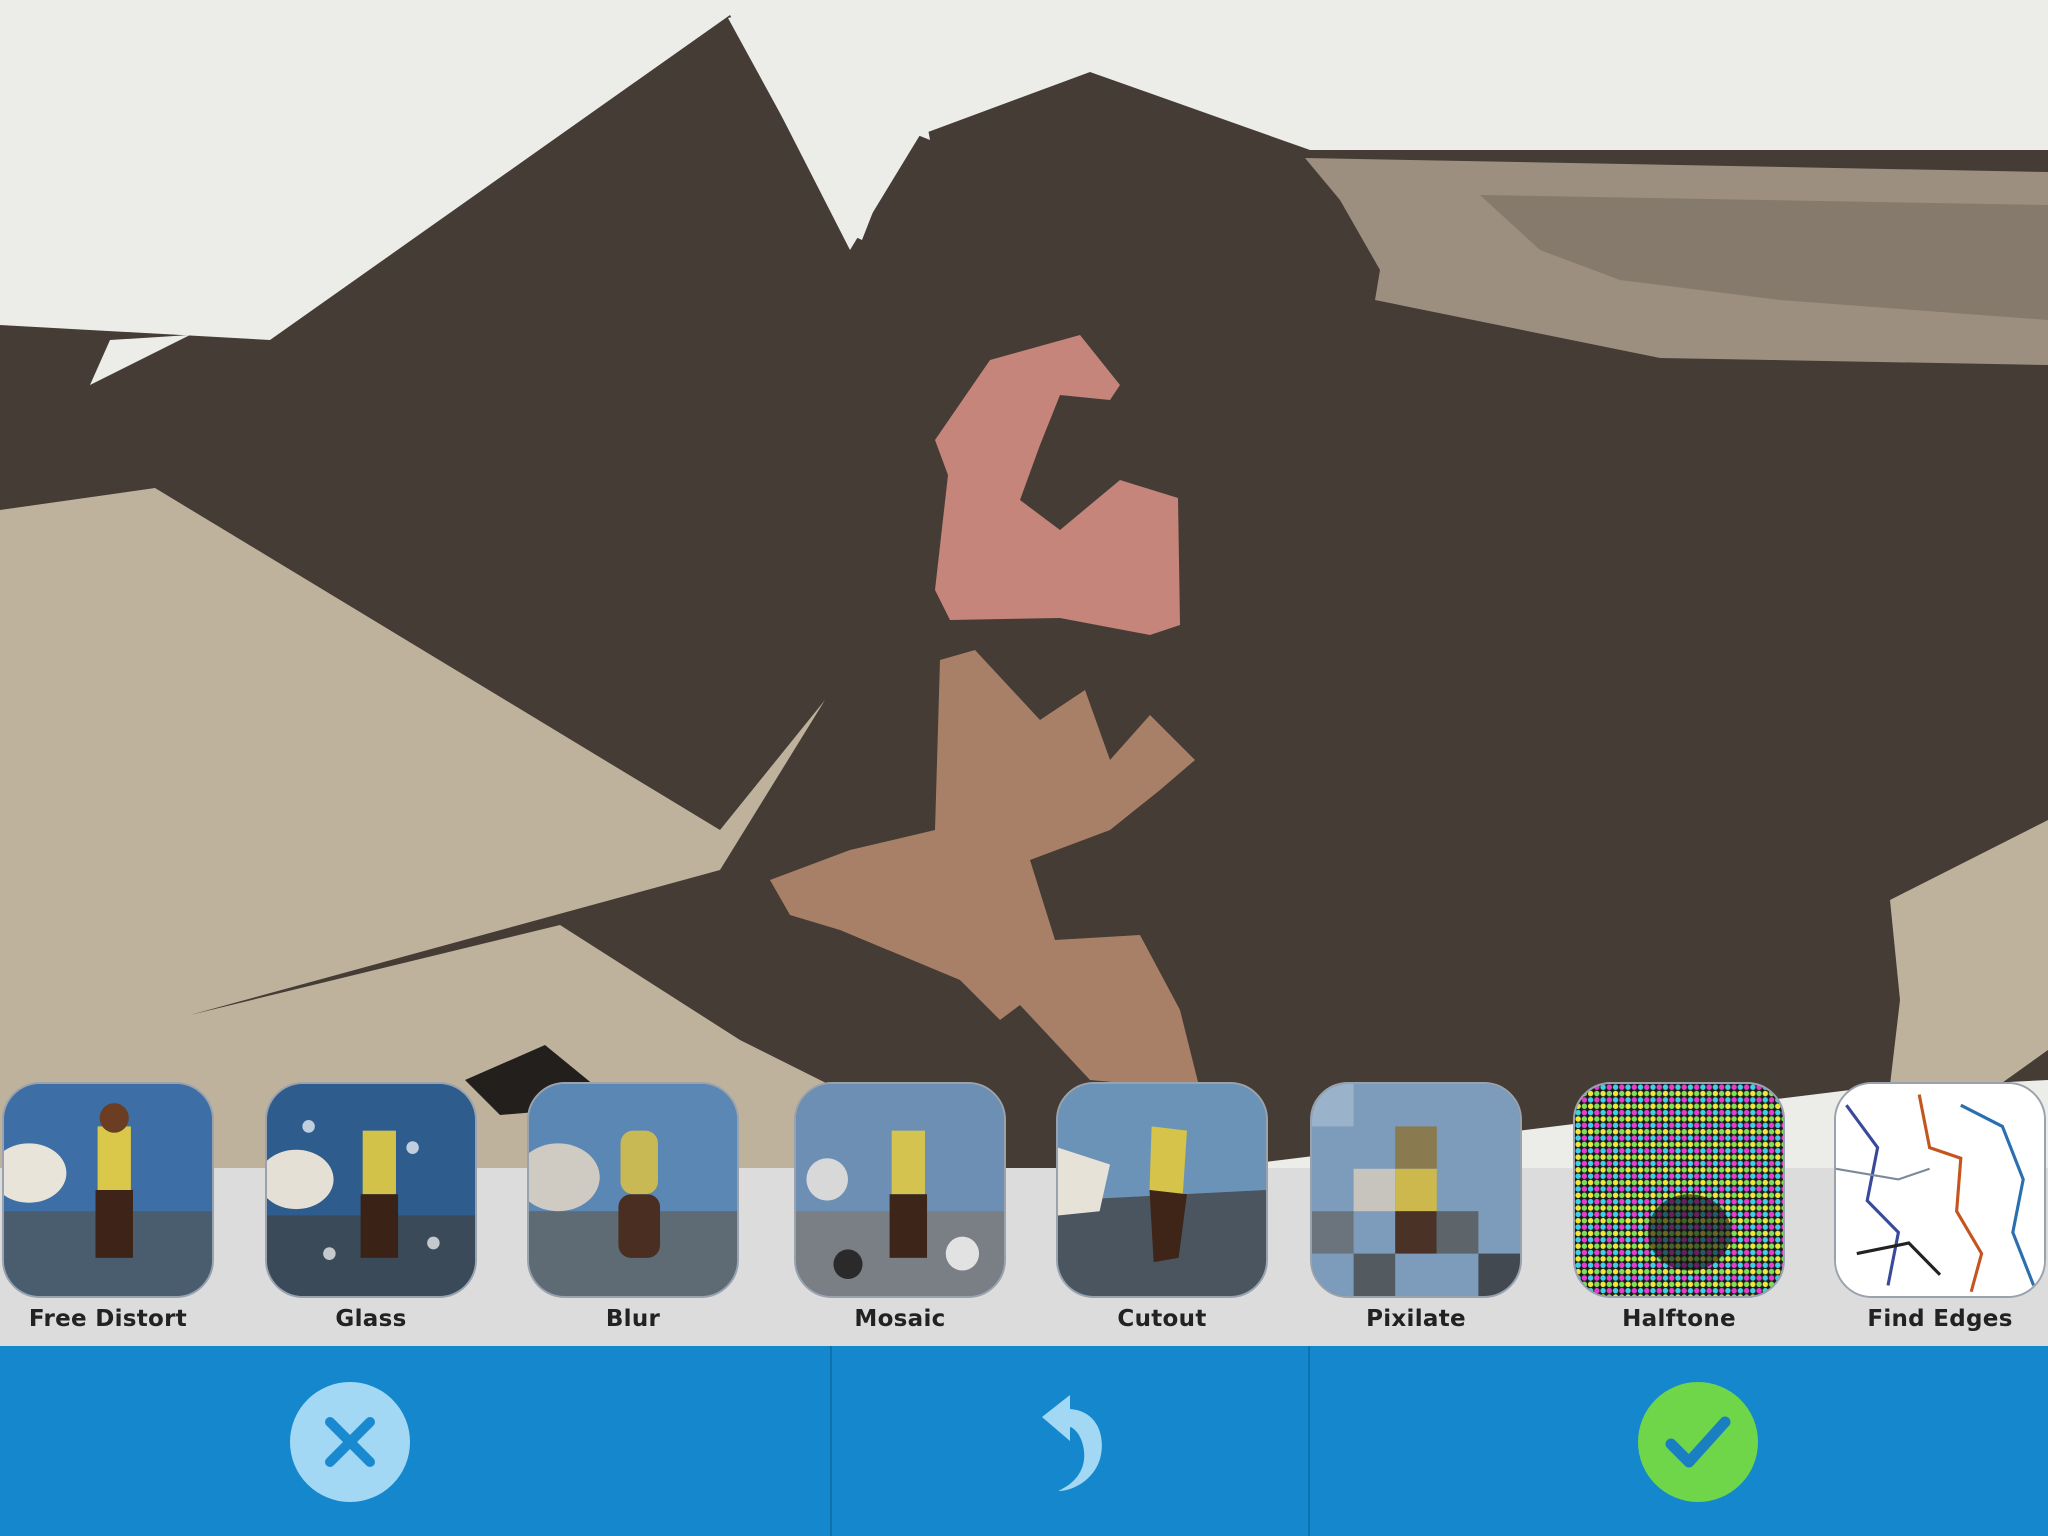  I want to click on filter-label: Halftone, so click(1679, 1319).